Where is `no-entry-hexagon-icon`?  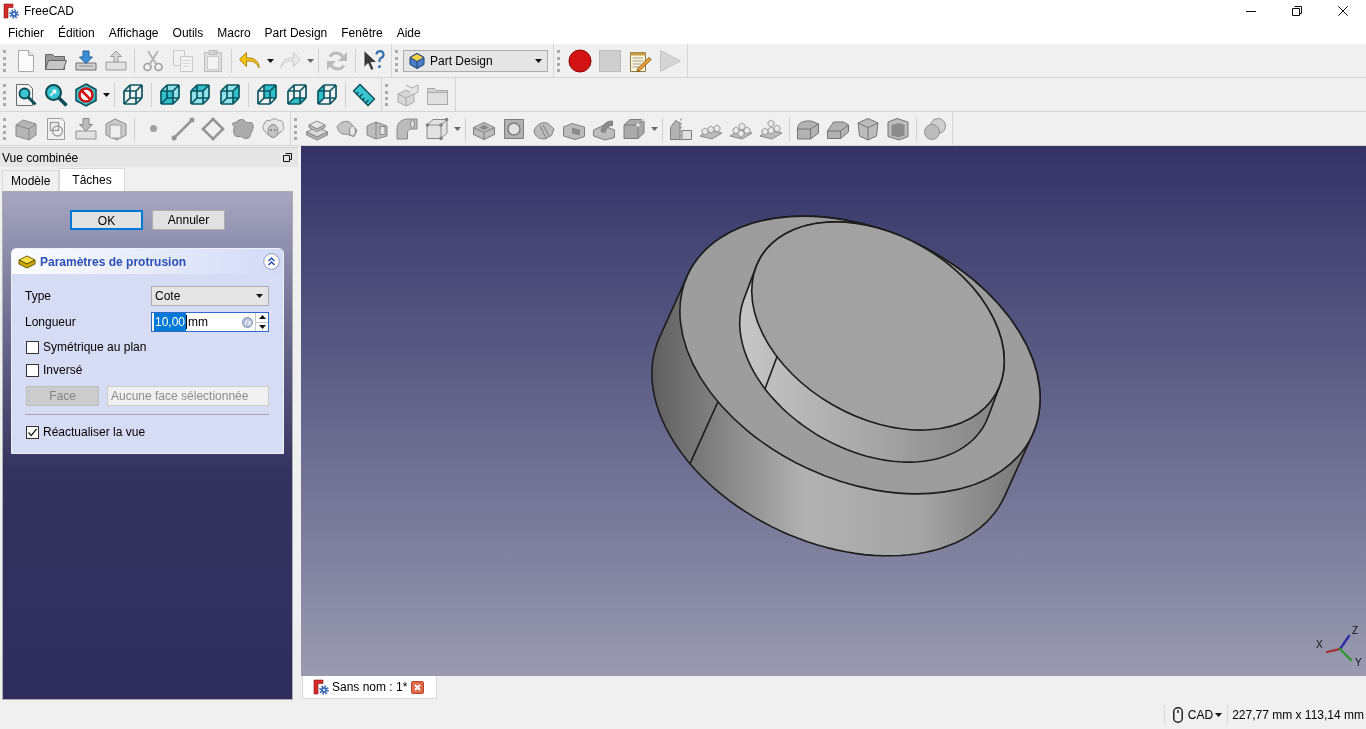 no-entry-hexagon-icon is located at coordinates (86, 94).